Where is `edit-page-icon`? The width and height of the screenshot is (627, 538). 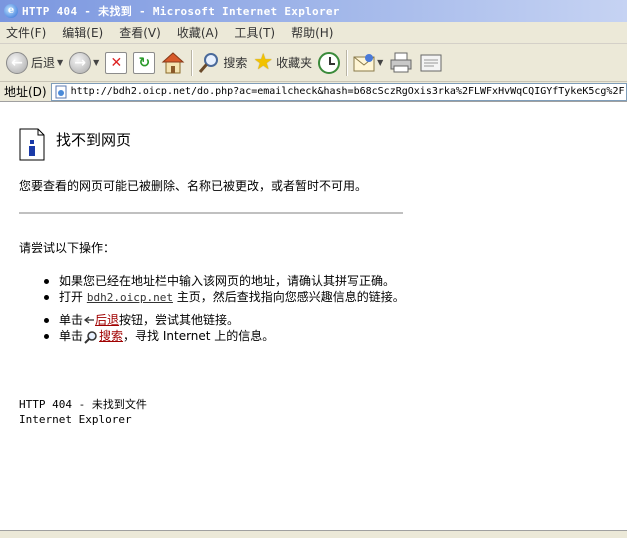 edit-page-icon is located at coordinates (431, 62).